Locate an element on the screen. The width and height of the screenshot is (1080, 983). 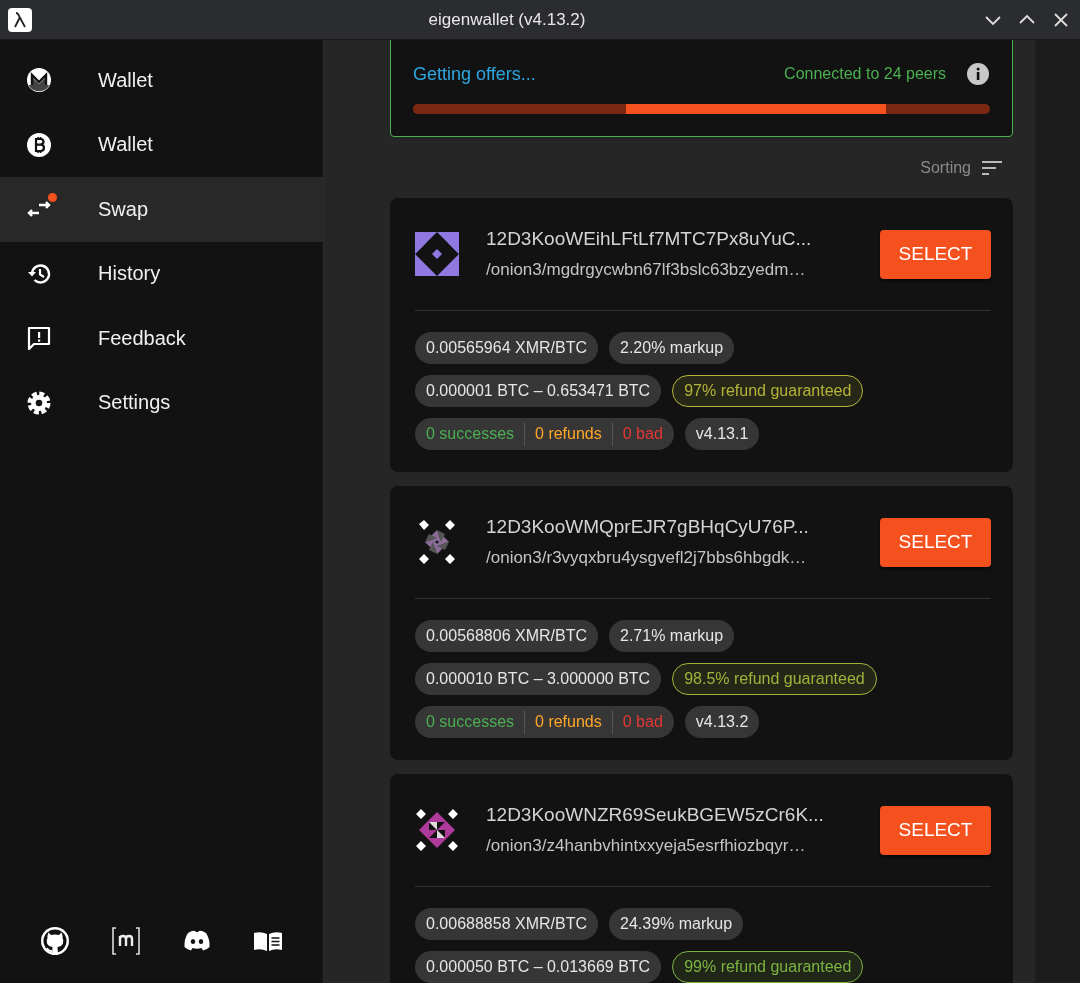
peers-count: Connected to 24 peers is located at coordinates (865, 74).